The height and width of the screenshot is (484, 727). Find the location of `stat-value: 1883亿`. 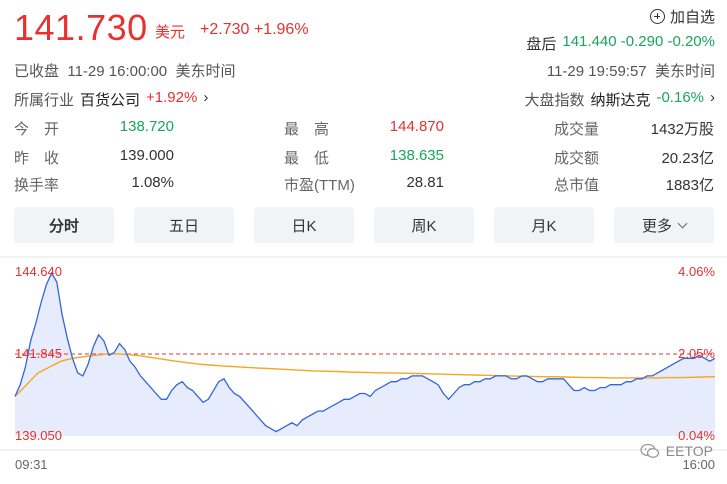

stat-value: 1883亿 is located at coordinates (689, 185).